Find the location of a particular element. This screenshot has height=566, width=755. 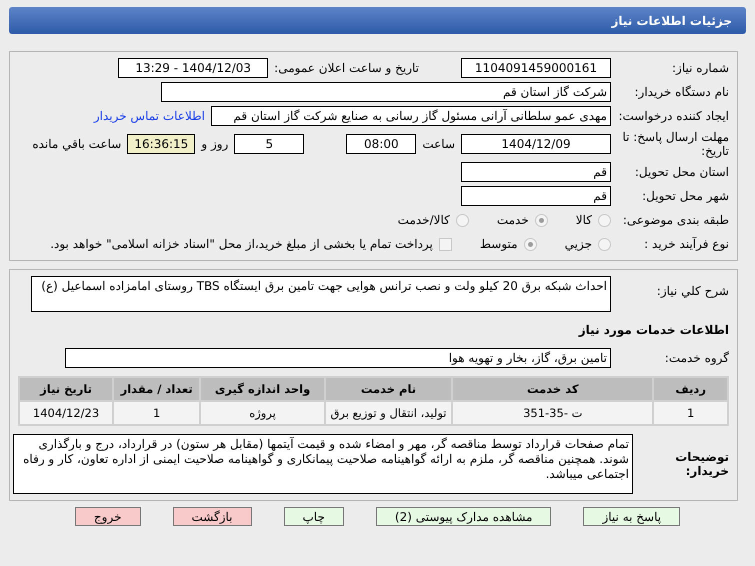

column-header: تعداد / مقدار is located at coordinates (157, 389).